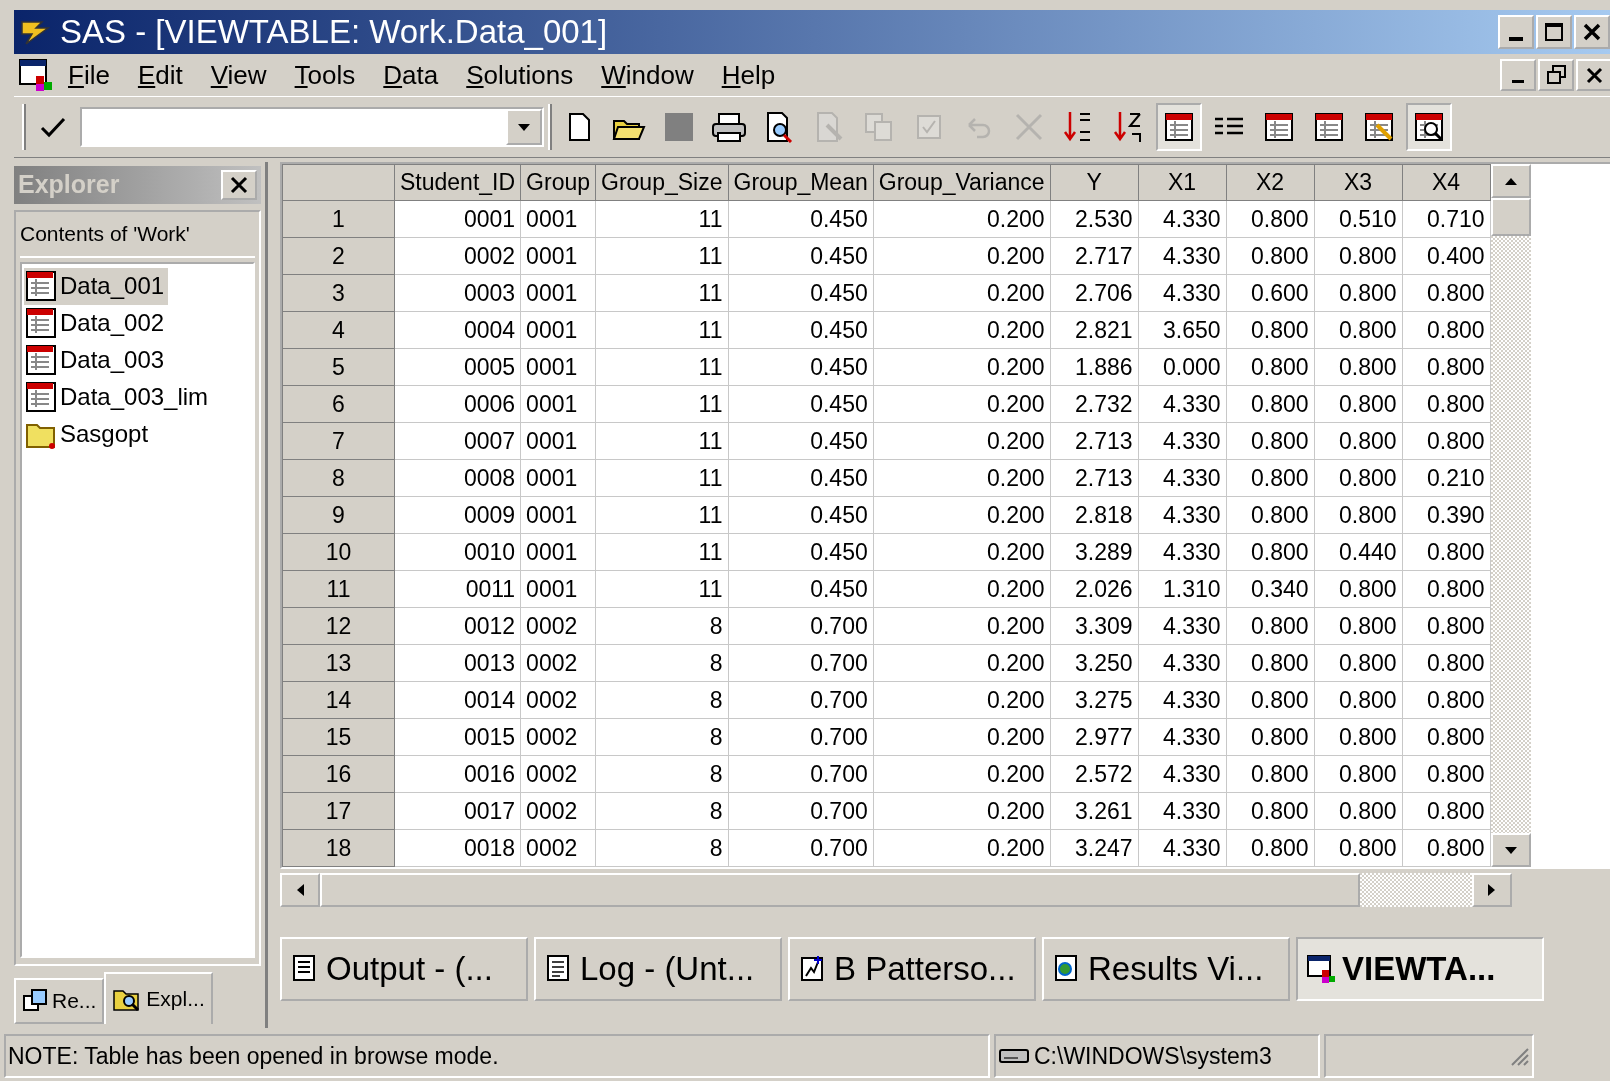 Image resolution: width=1610 pixels, height=1081 pixels. I want to click on scroll-down-button, so click(1510, 850).